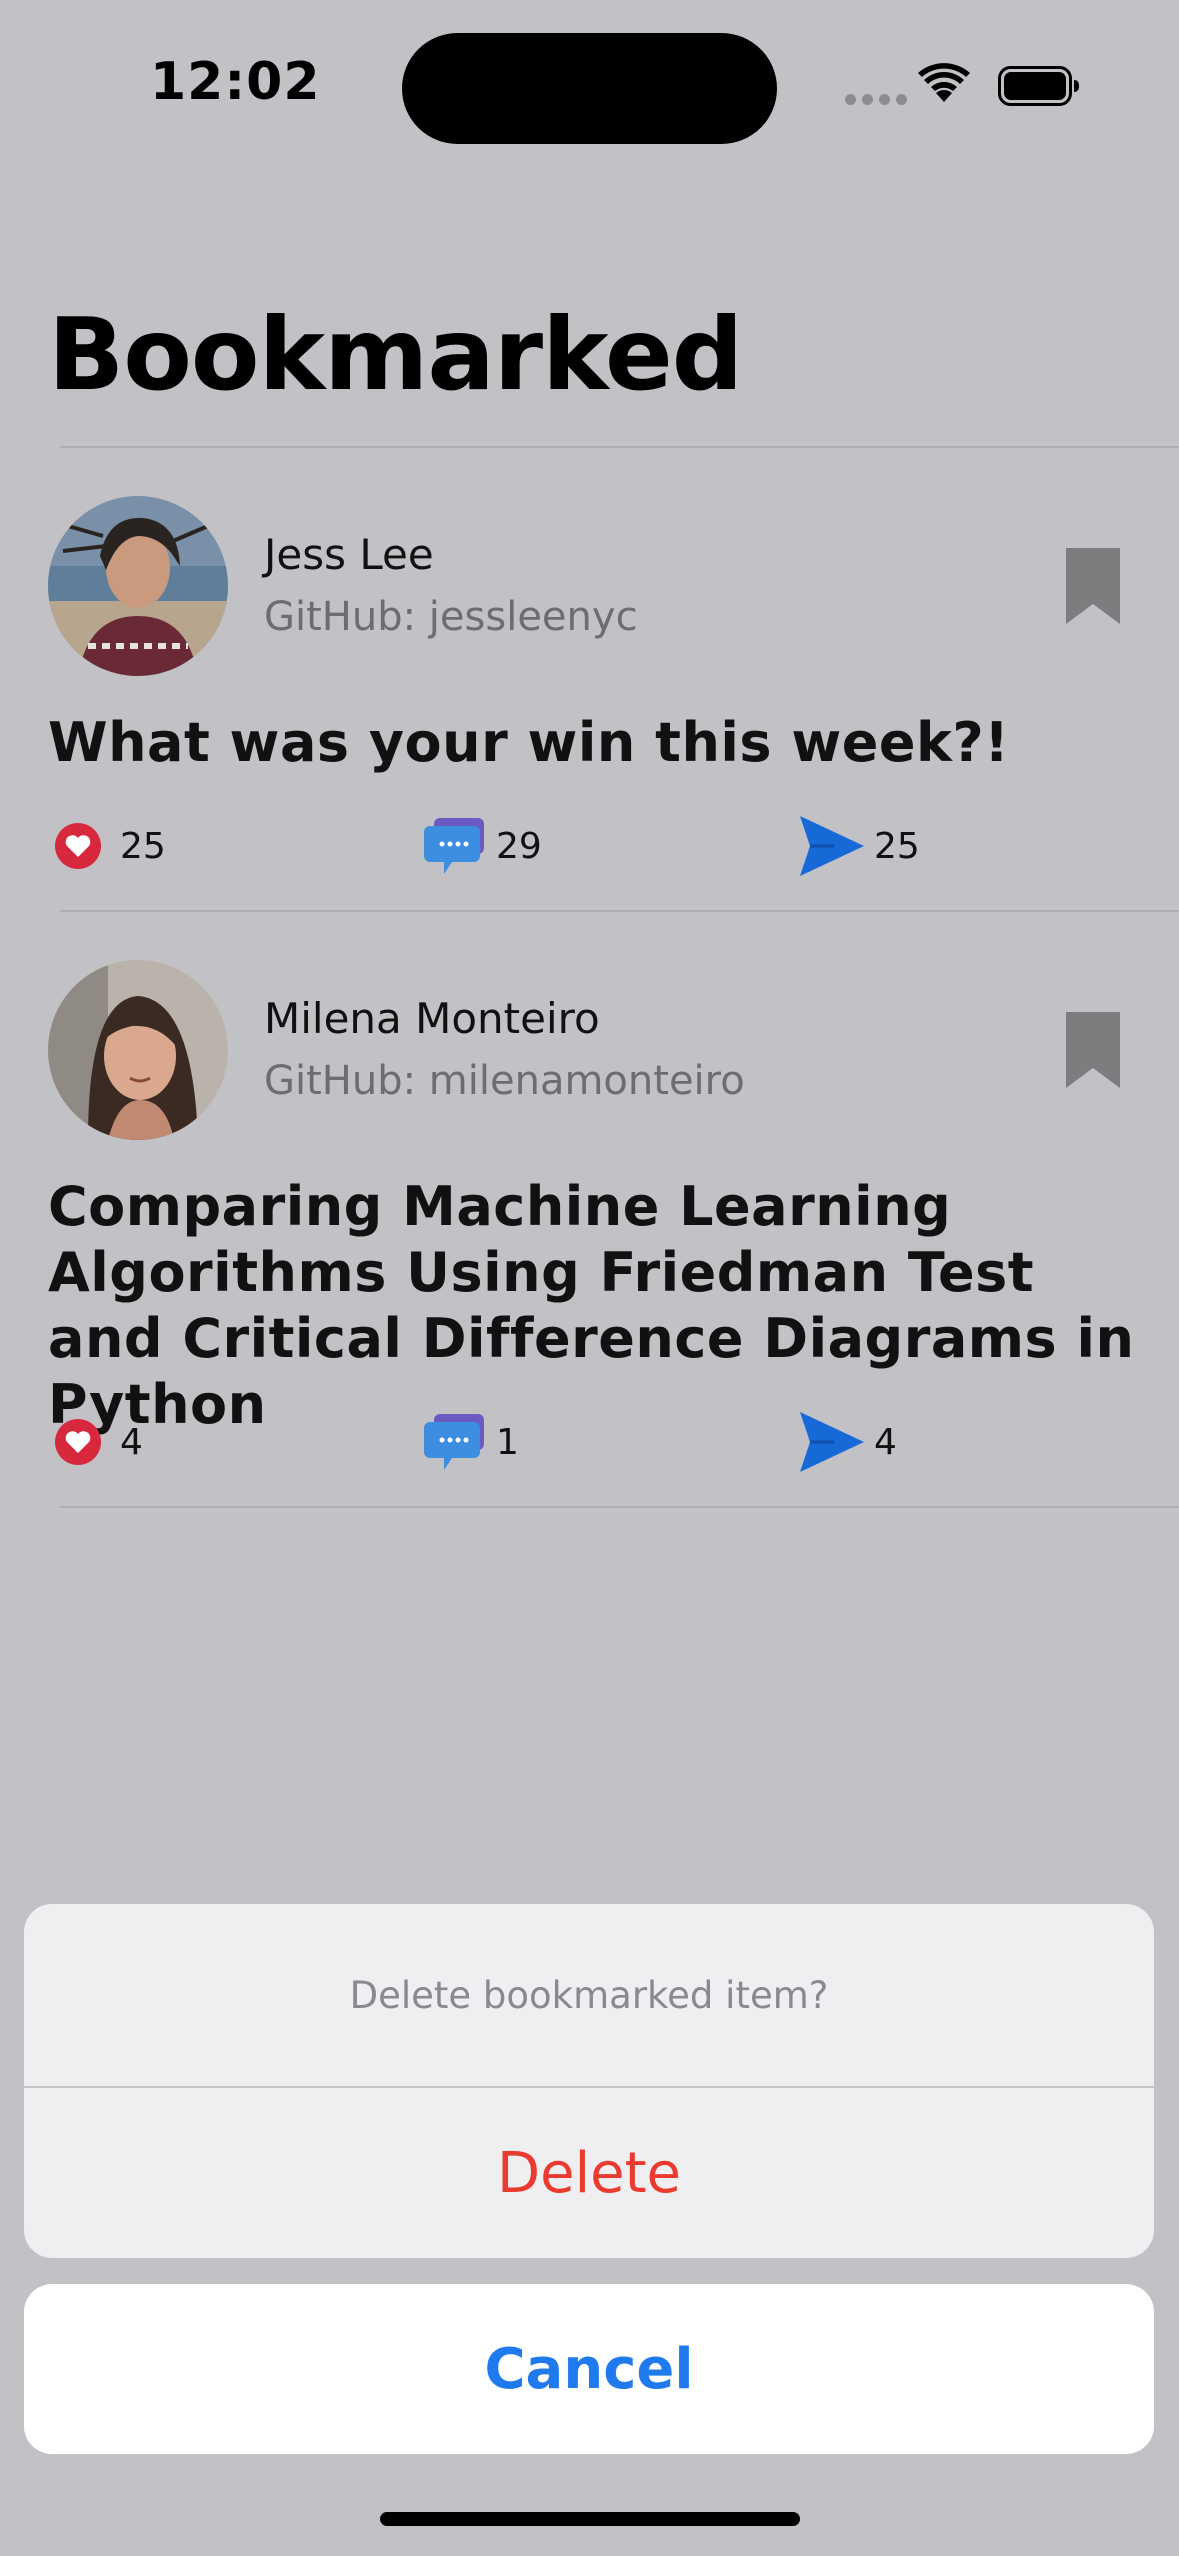  Describe the element at coordinates (897, 846) in the screenshot. I see `share-count: 25` at that location.